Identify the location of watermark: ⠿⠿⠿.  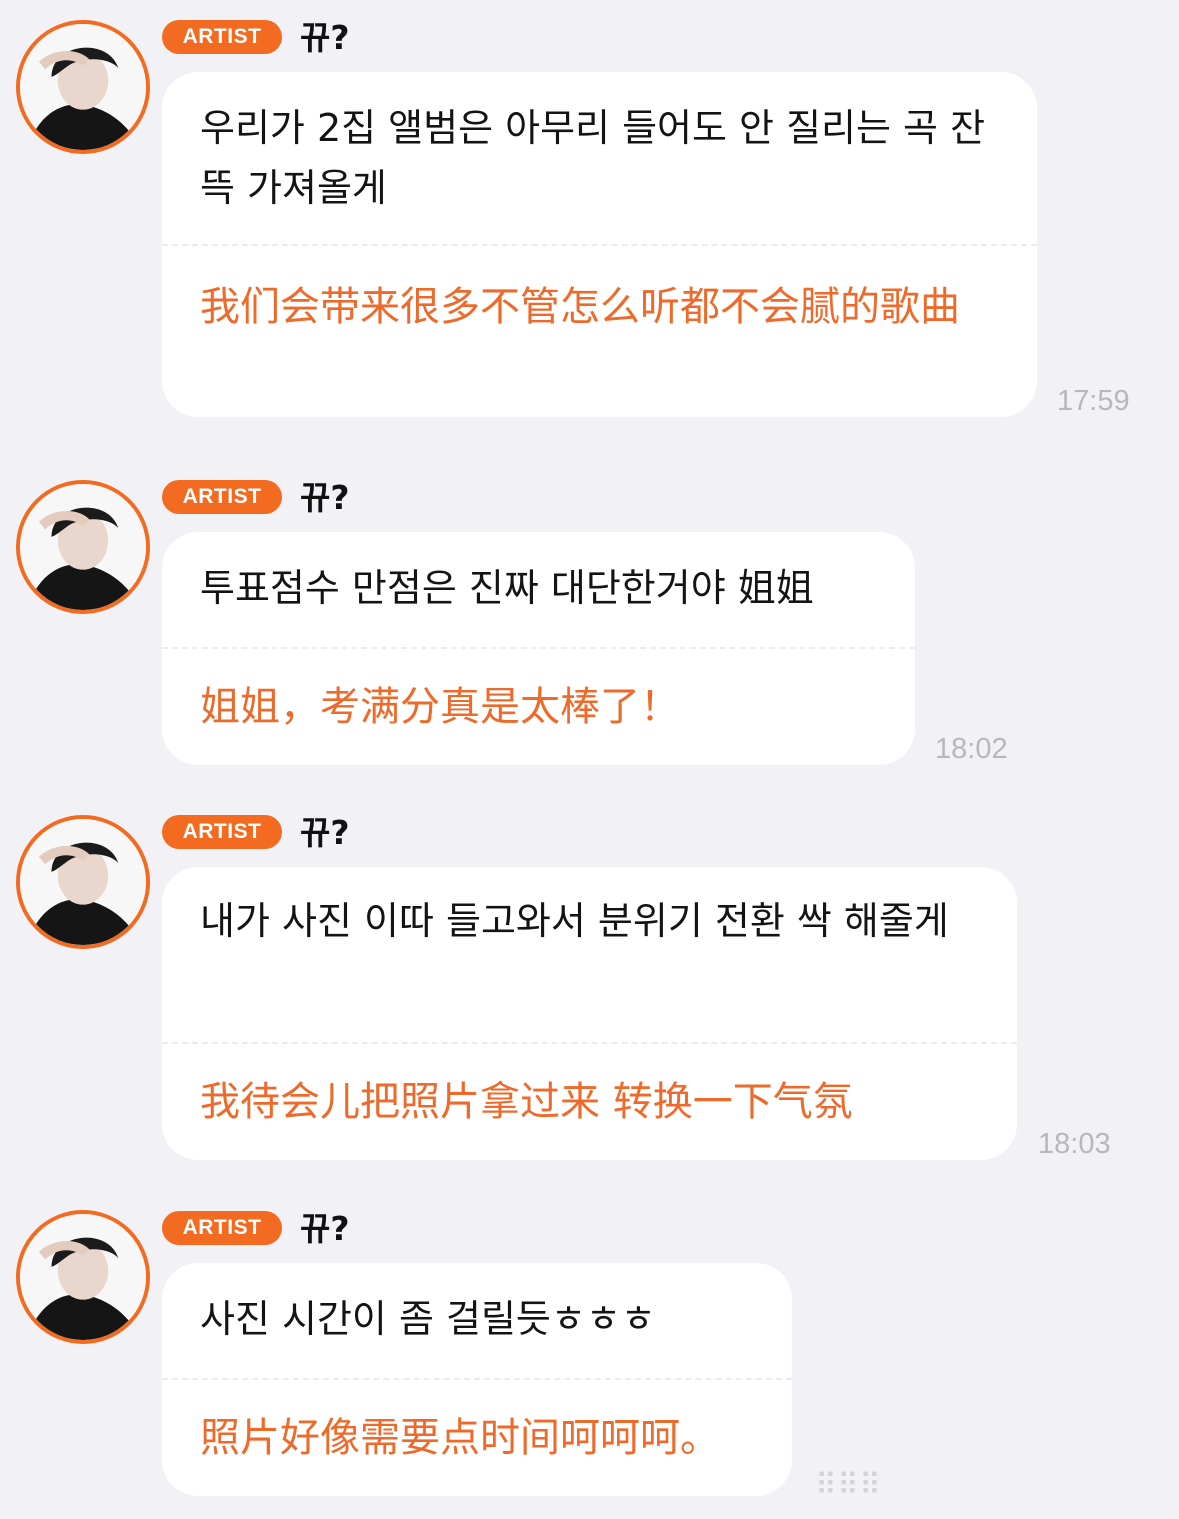
(848, 1485).